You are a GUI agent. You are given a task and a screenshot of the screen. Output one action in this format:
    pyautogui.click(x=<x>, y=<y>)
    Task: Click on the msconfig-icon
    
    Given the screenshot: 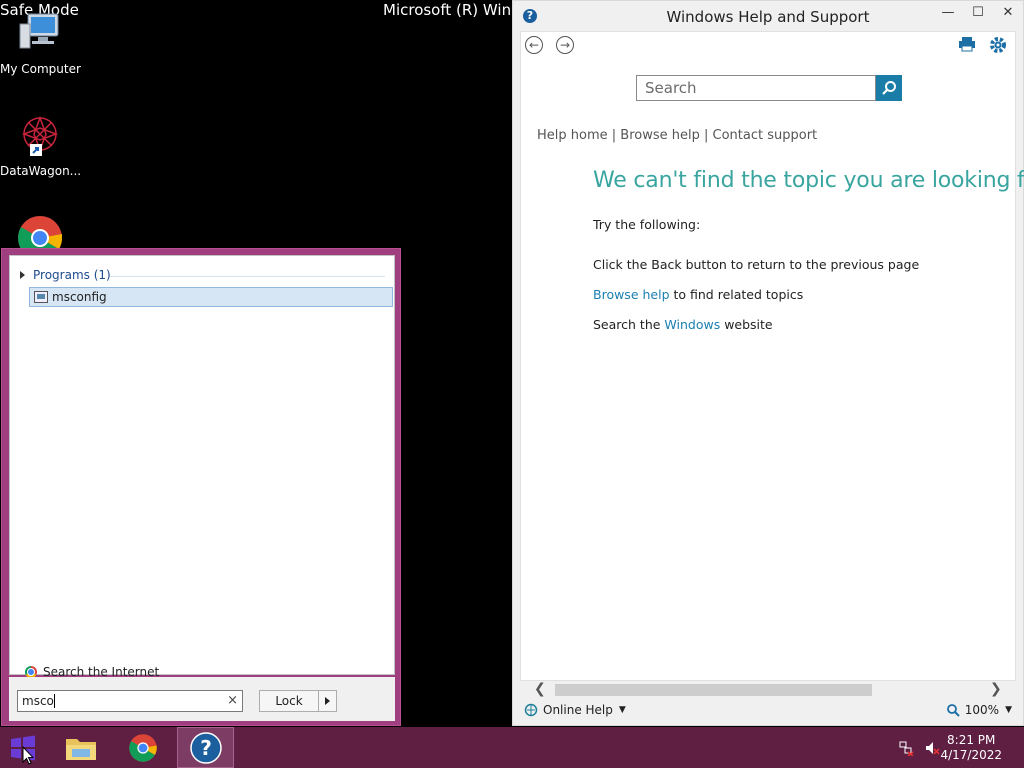 What is the action you would take?
    pyautogui.click(x=41, y=297)
    